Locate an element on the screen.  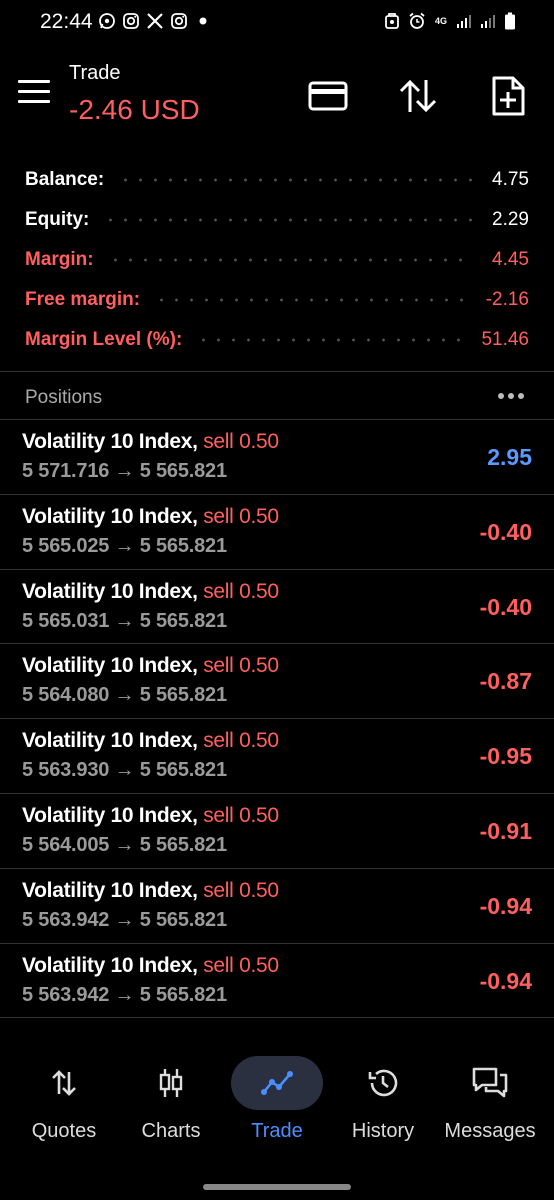
system-icons: 4G is located at coordinates (450, 21).